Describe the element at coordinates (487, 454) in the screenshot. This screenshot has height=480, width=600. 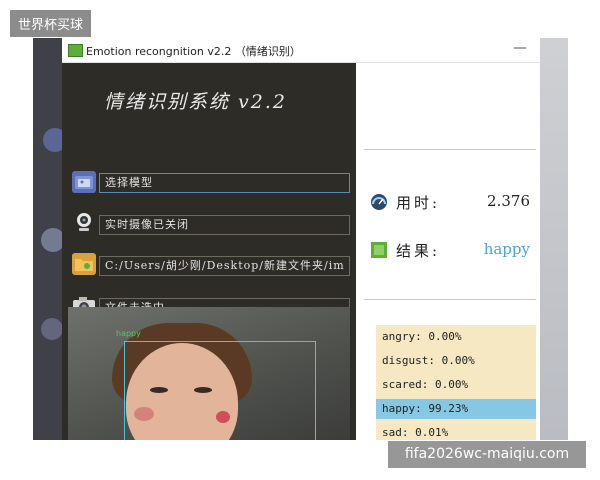
I see `watermark-bottom-right: fifa2026wc-maiqiu.com` at that location.